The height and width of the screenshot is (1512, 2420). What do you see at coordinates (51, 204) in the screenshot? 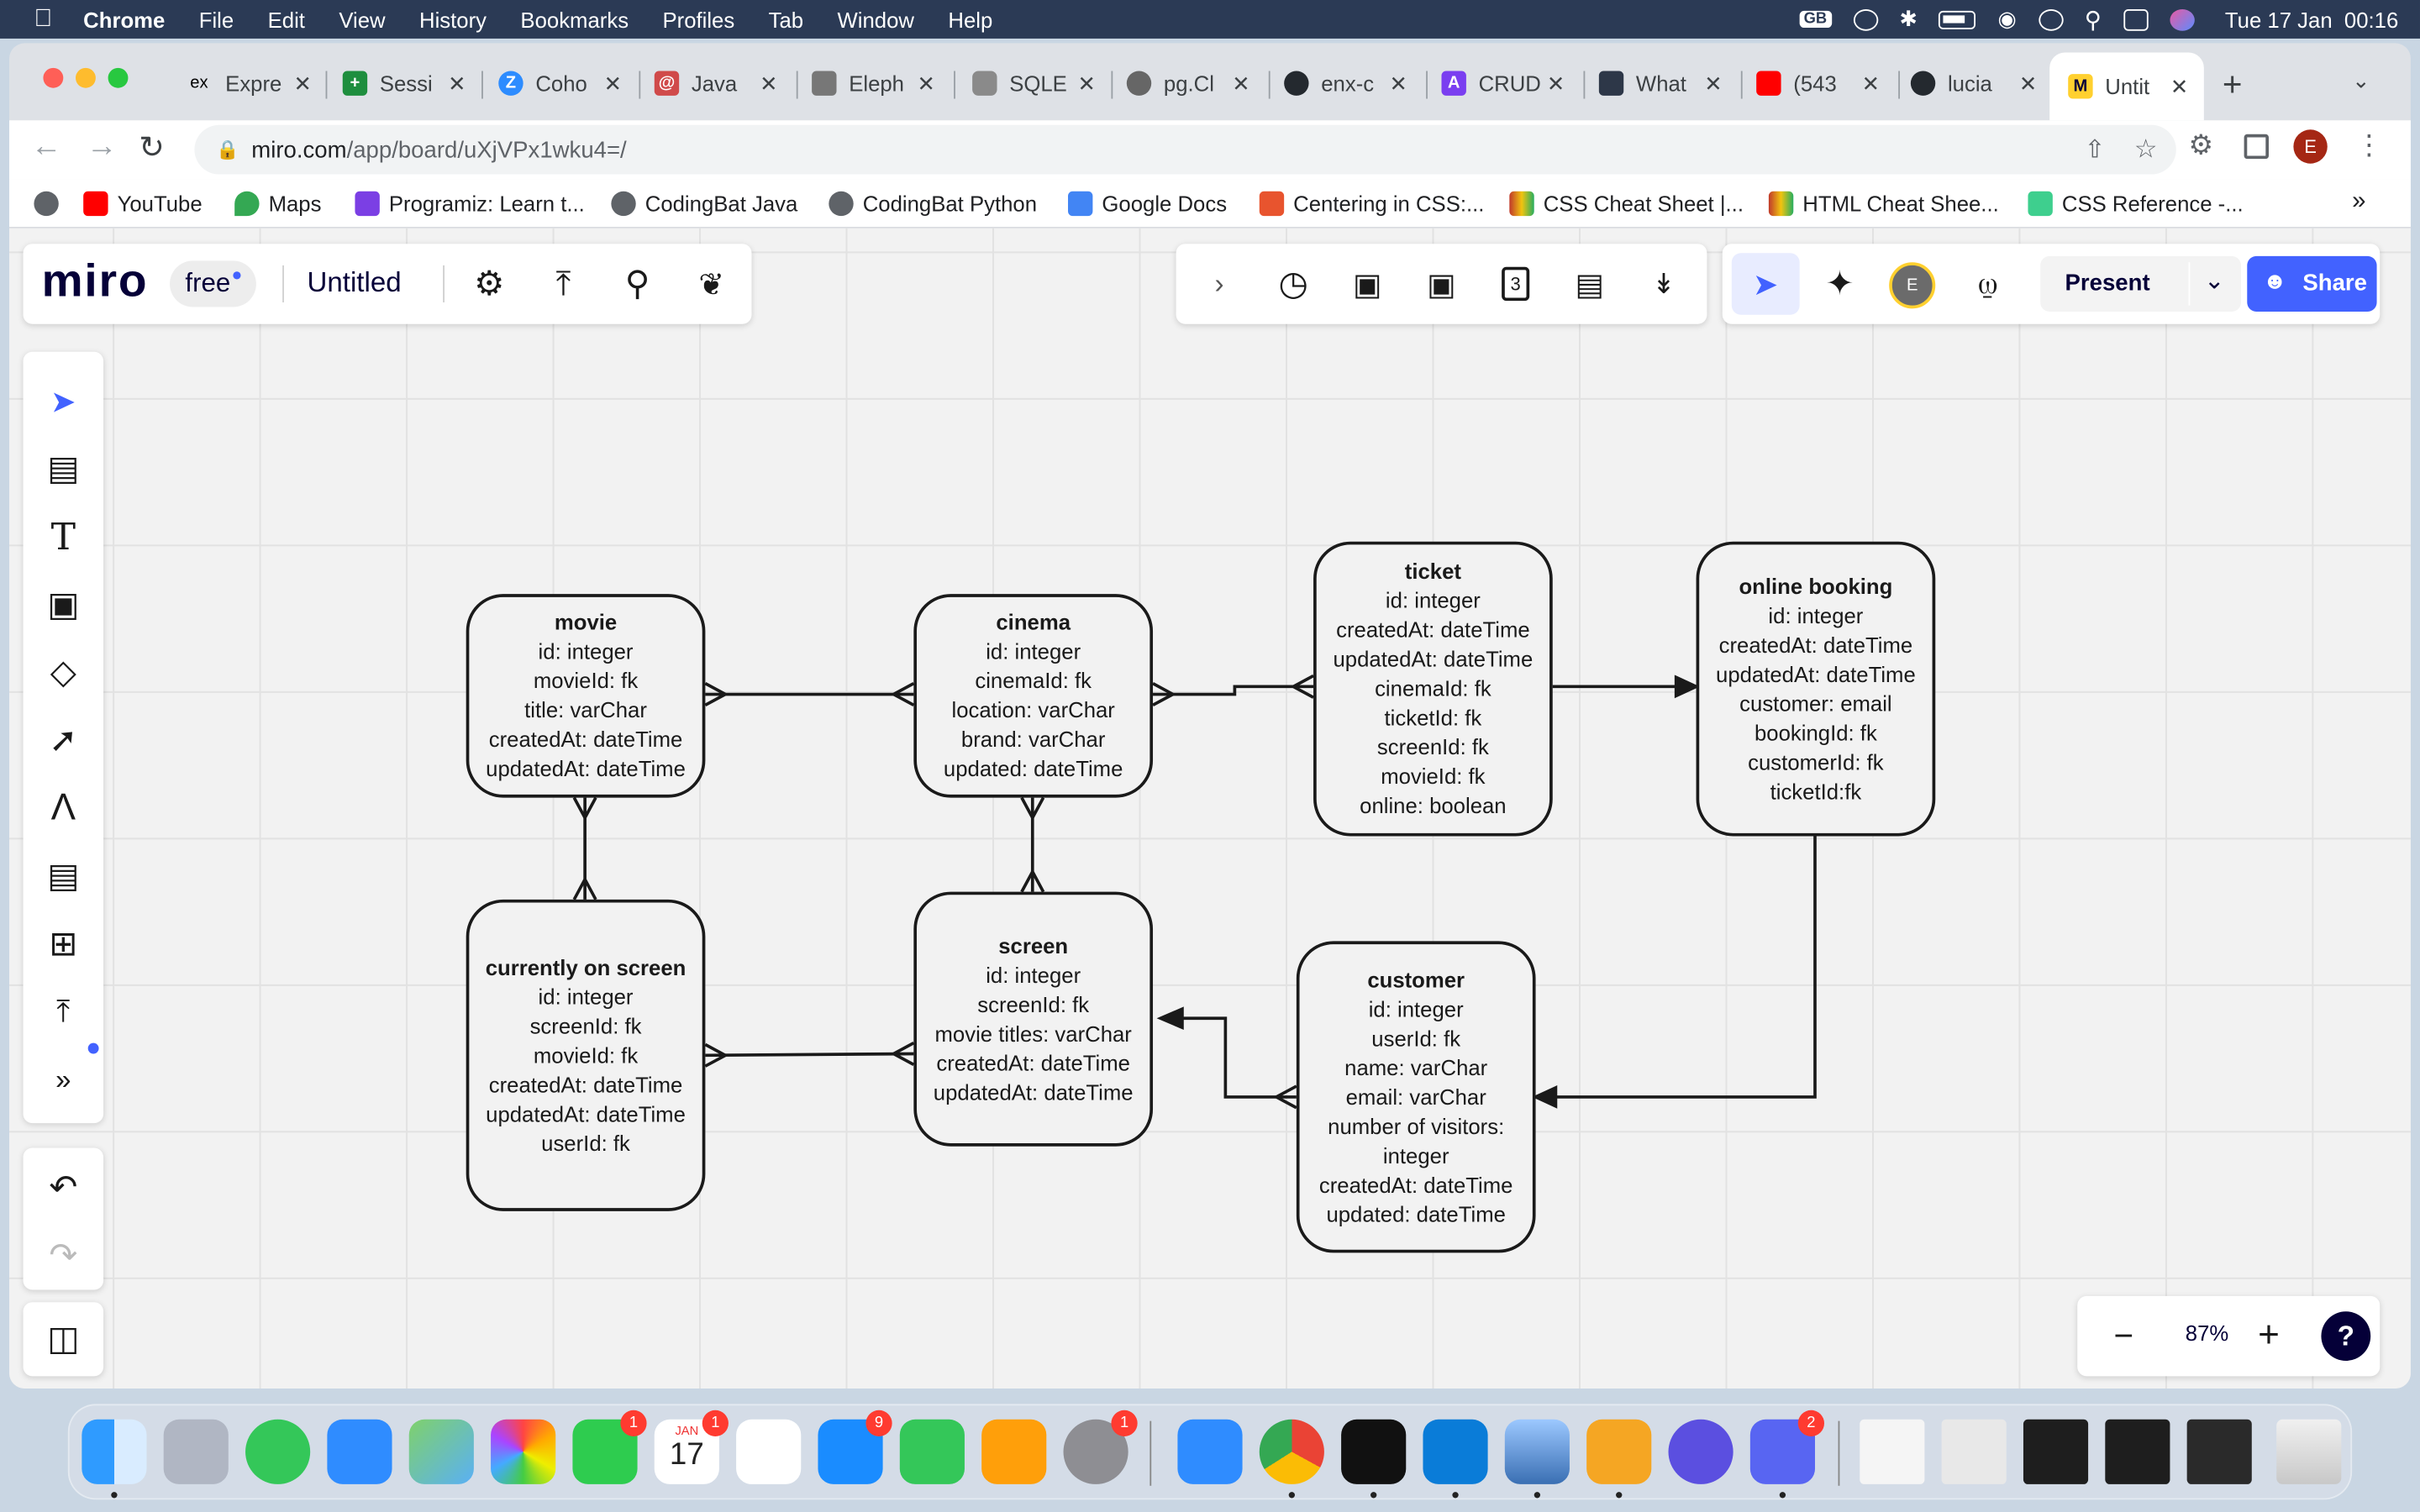
I see `bookmark-apps-icon` at bounding box center [51, 204].